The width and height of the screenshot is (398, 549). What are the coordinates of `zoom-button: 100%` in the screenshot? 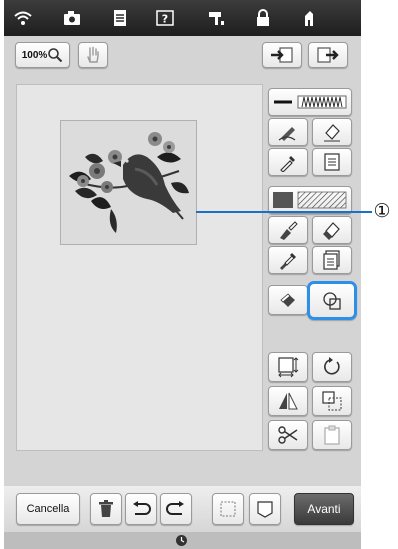 It's located at (42, 55).